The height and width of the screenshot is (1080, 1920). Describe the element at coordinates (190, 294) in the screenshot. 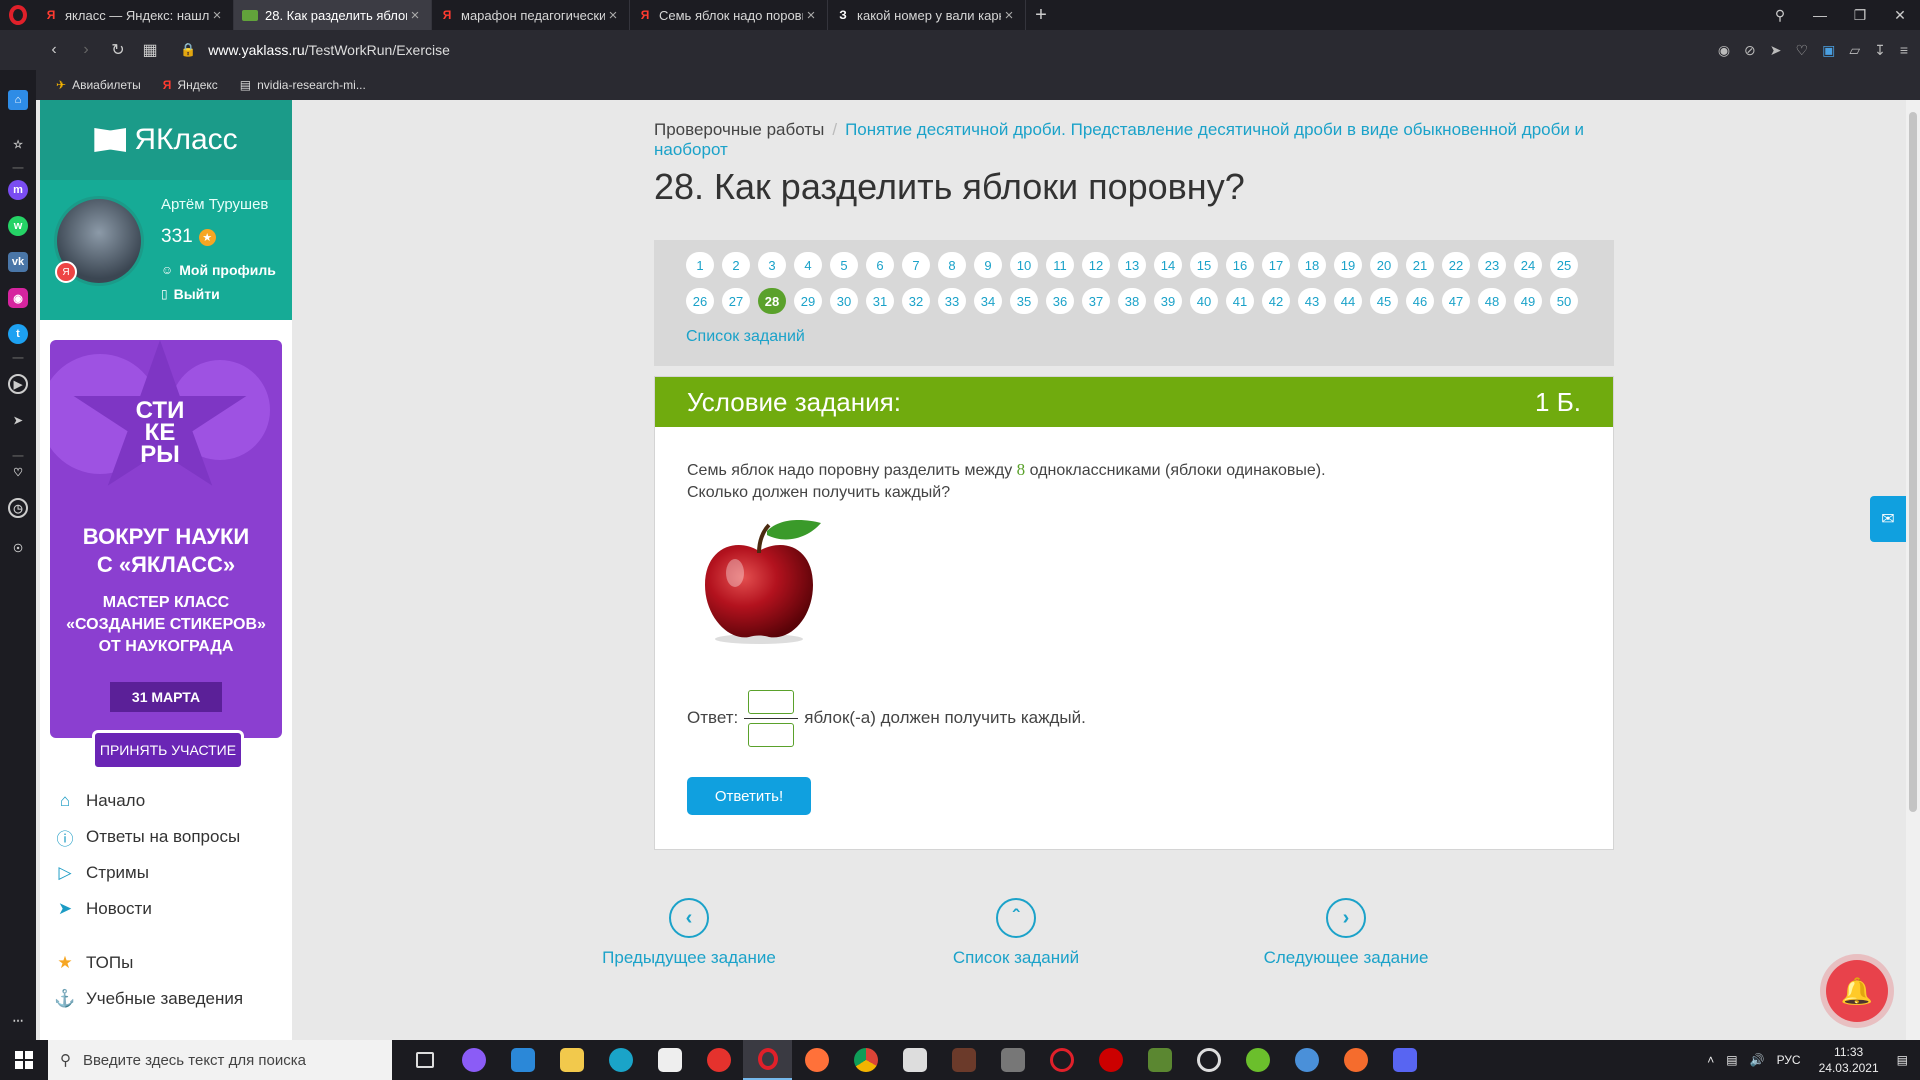

I see `logout-link: ▯ Выйти` at that location.